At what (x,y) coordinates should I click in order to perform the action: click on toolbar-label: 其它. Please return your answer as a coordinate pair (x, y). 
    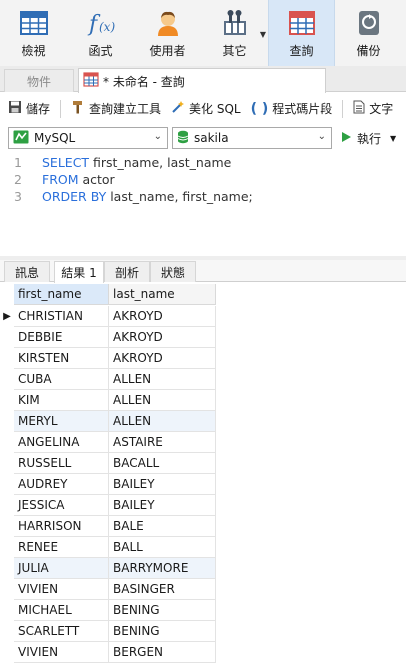
    Looking at the image, I should click on (234, 51).